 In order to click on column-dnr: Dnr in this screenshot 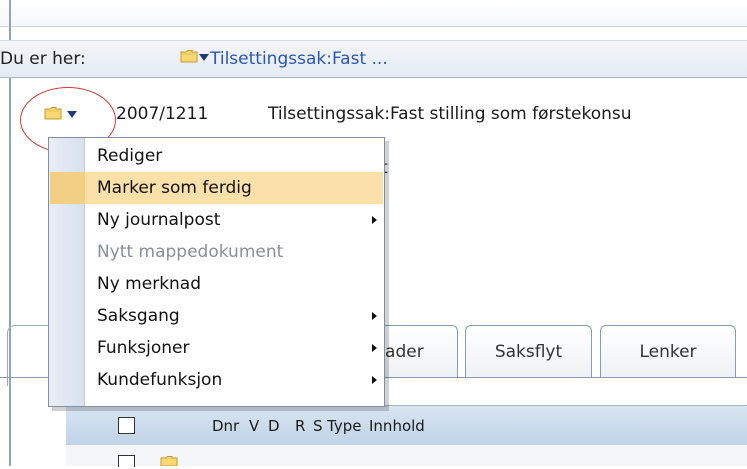, I will do `click(225, 426)`.